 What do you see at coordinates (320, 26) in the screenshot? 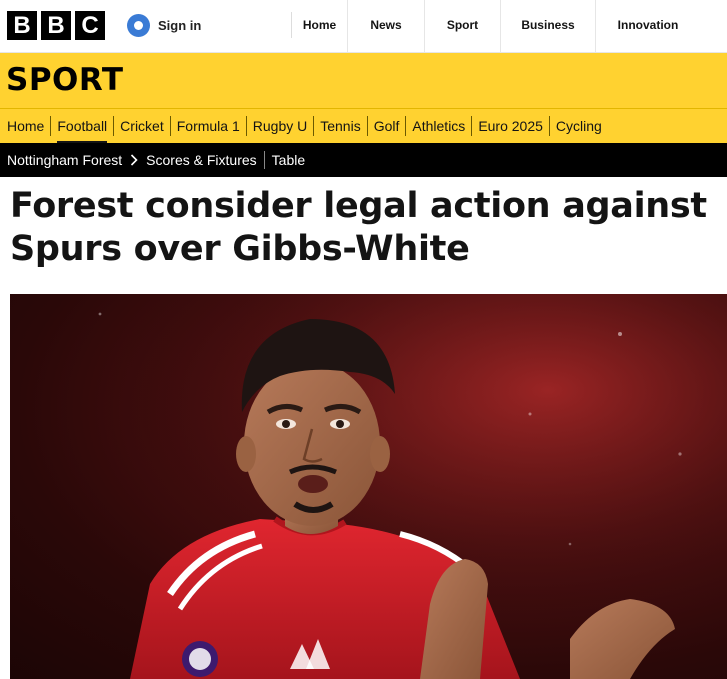
I see `global-nav-home: Home` at bounding box center [320, 26].